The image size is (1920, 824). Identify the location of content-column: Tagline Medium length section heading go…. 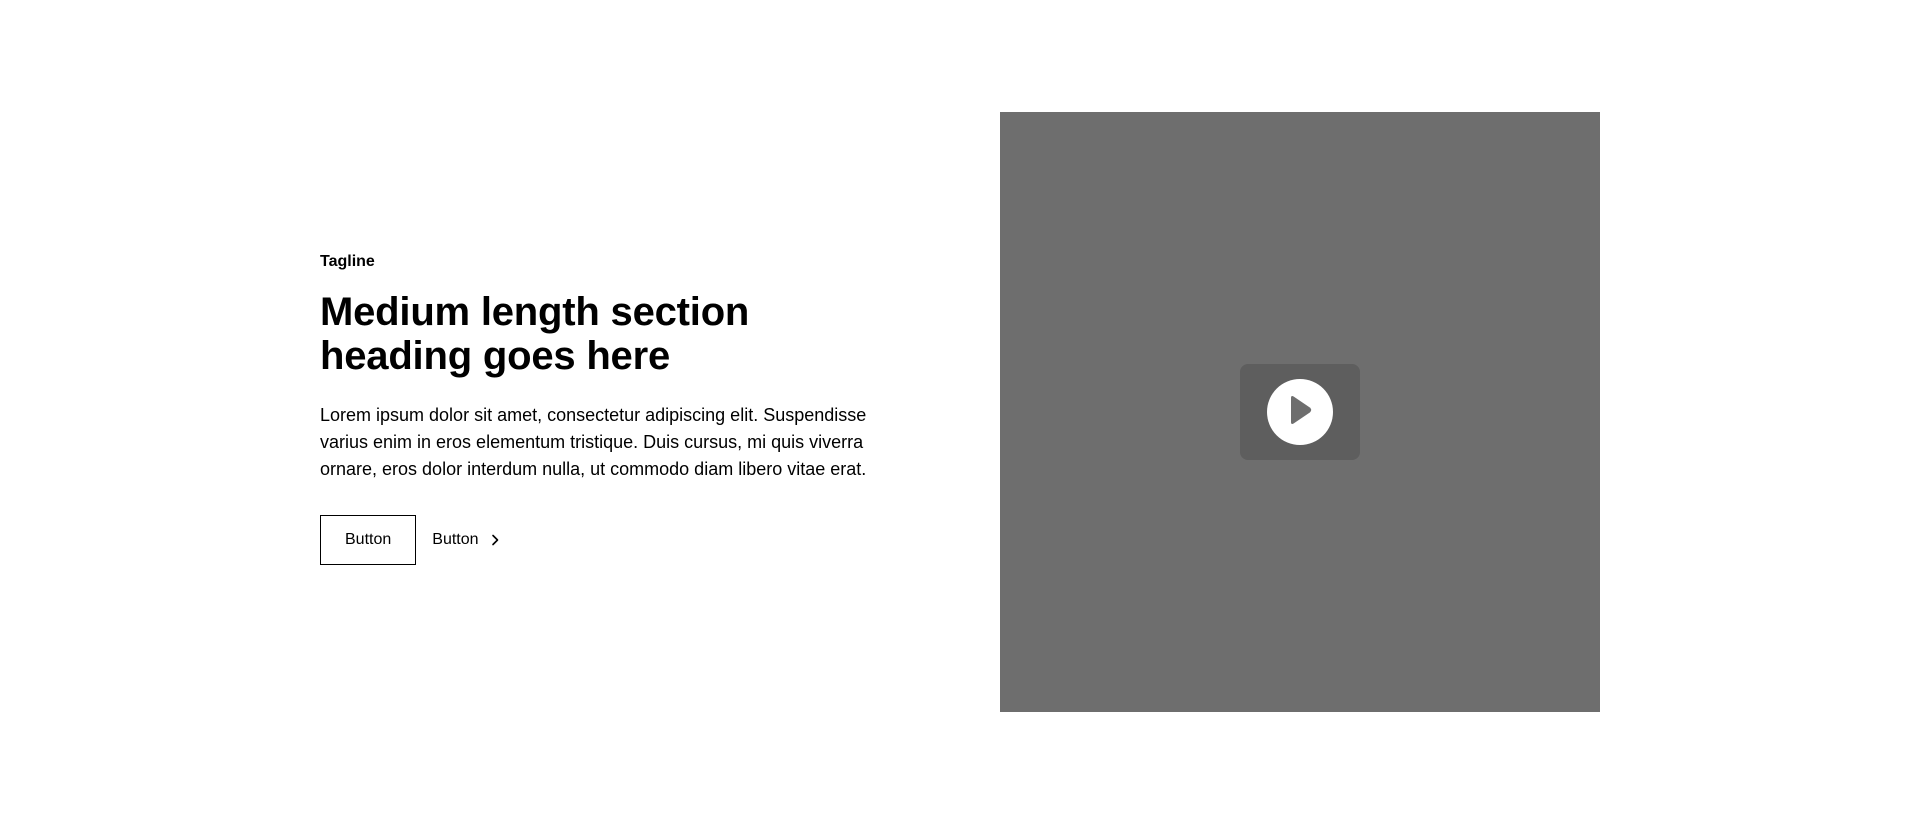
(605, 407).